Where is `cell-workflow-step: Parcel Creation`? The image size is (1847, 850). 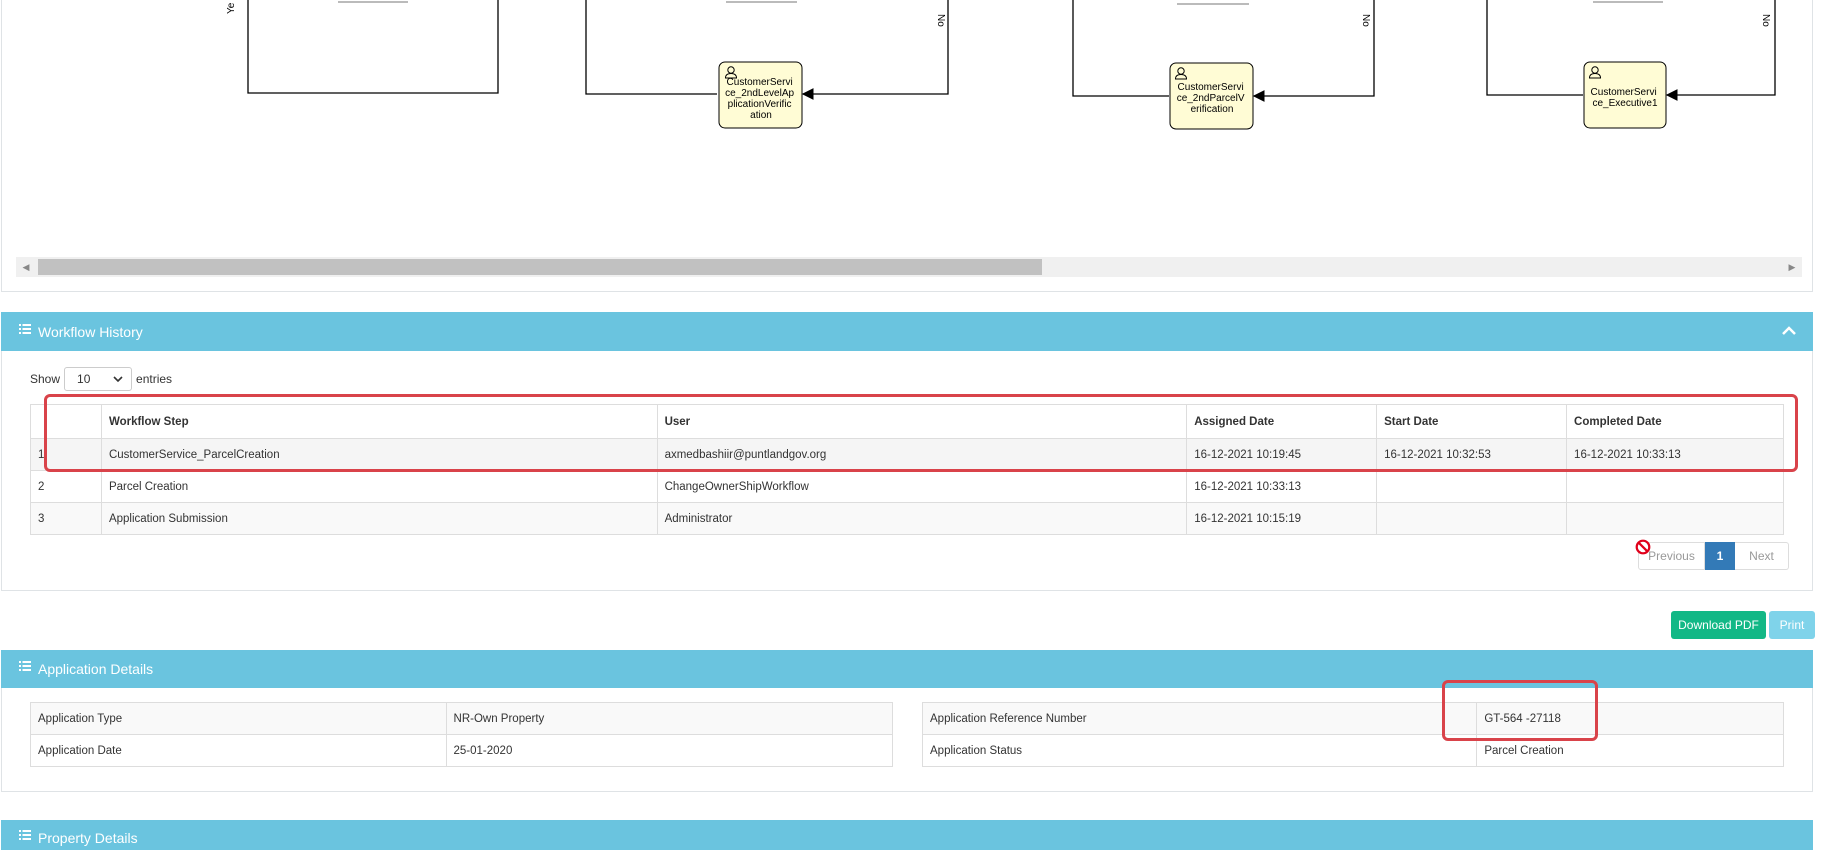
cell-workflow-step: Parcel Creation is located at coordinates (379, 486).